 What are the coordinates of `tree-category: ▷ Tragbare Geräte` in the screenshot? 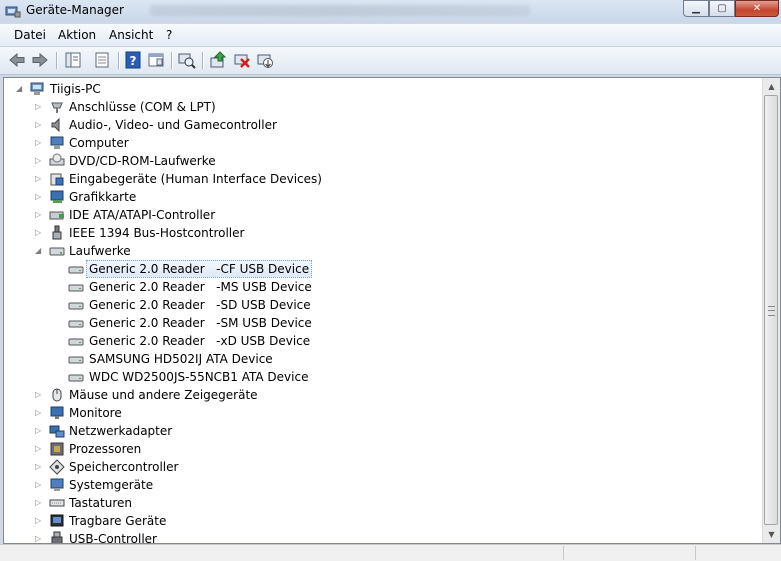 It's located at (381, 521).